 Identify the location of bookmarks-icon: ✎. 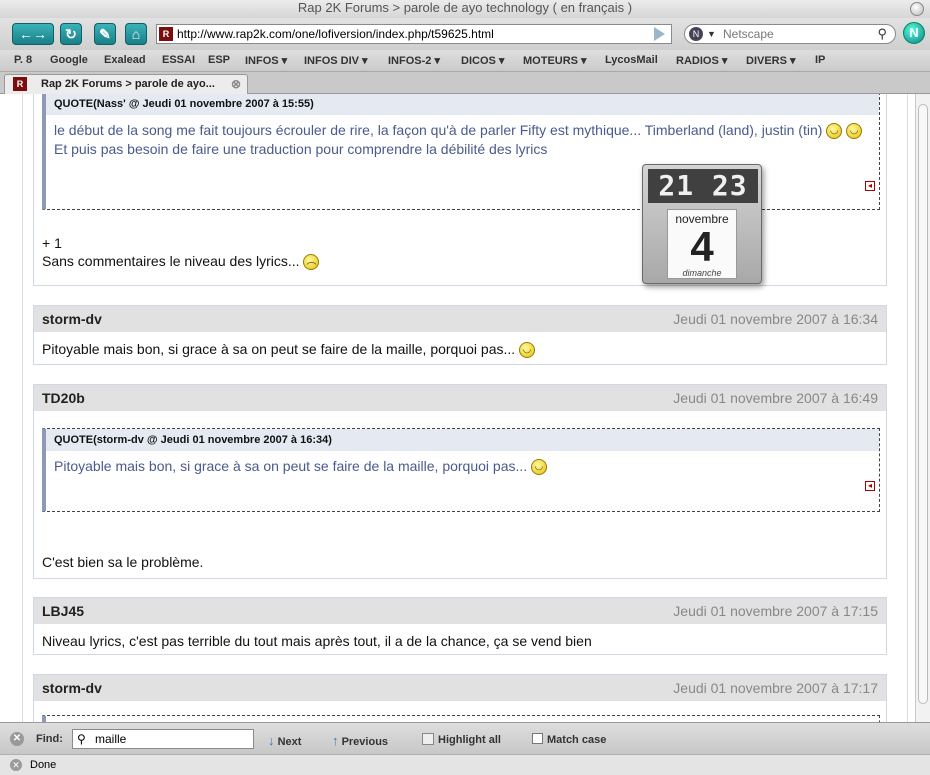
(105, 34).